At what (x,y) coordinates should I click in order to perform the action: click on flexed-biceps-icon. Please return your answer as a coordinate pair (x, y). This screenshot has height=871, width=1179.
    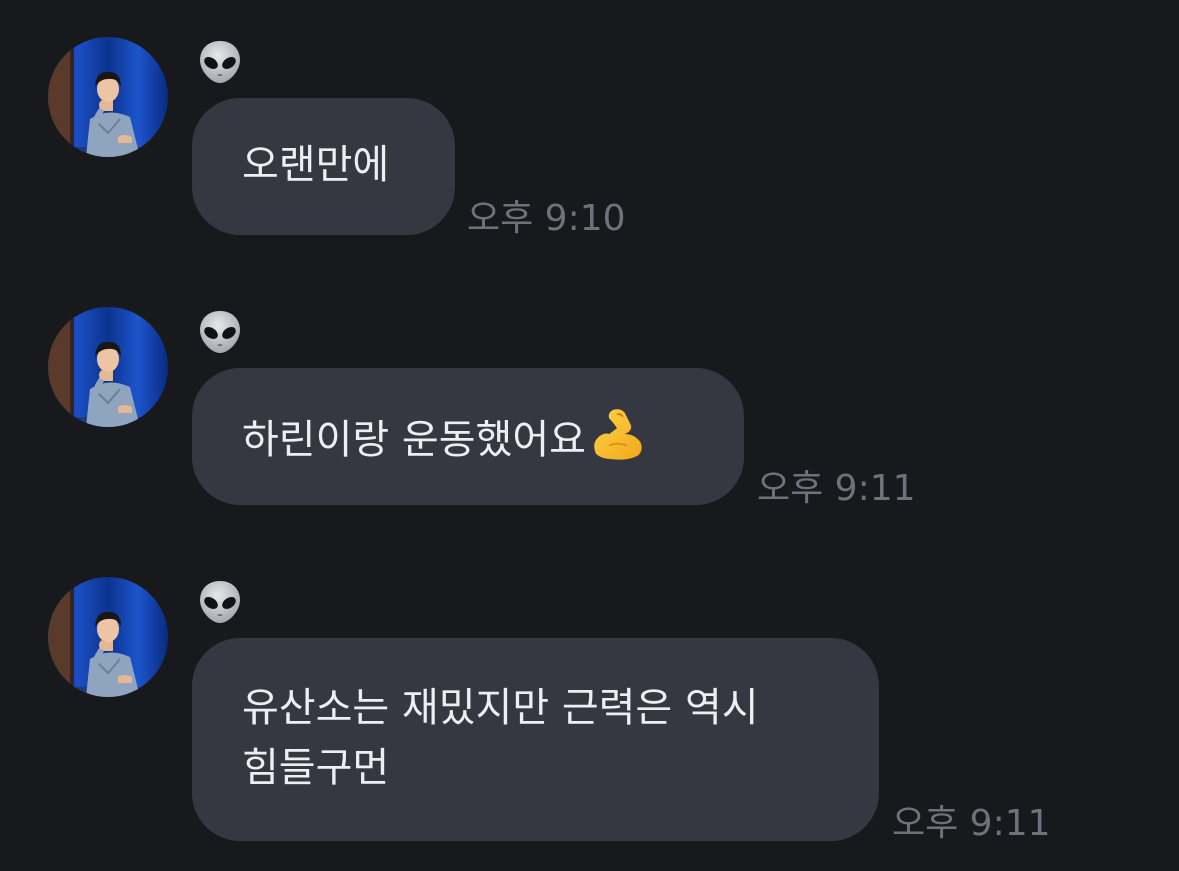
    Looking at the image, I should click on (617, 442).